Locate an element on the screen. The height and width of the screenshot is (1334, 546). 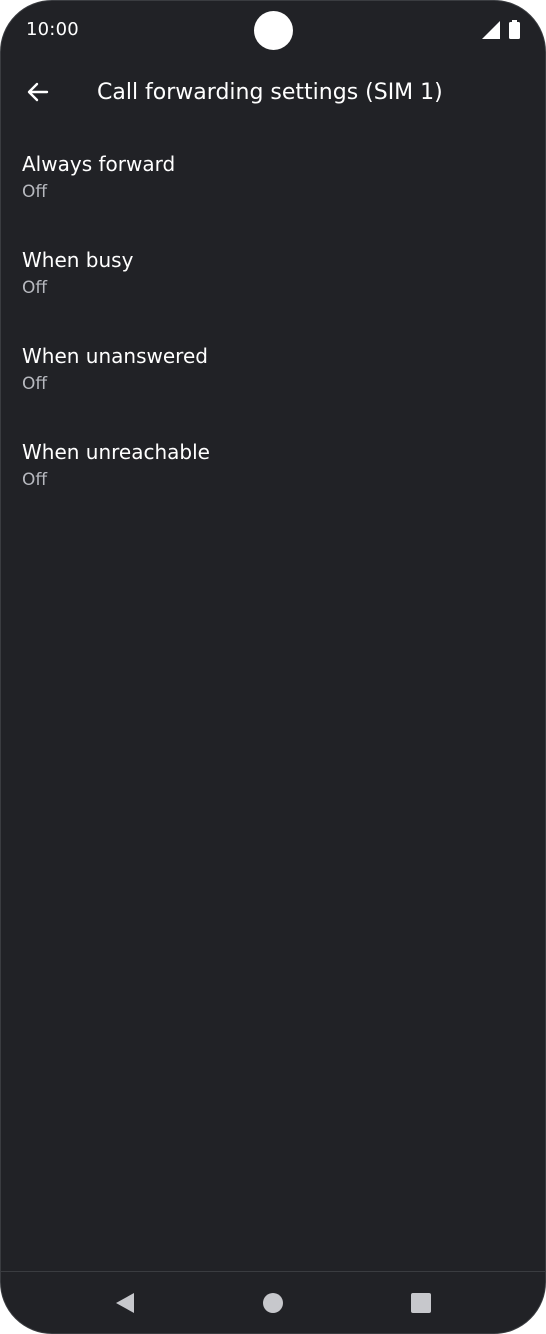
camera-cutout is located at coordinates (273, 30).